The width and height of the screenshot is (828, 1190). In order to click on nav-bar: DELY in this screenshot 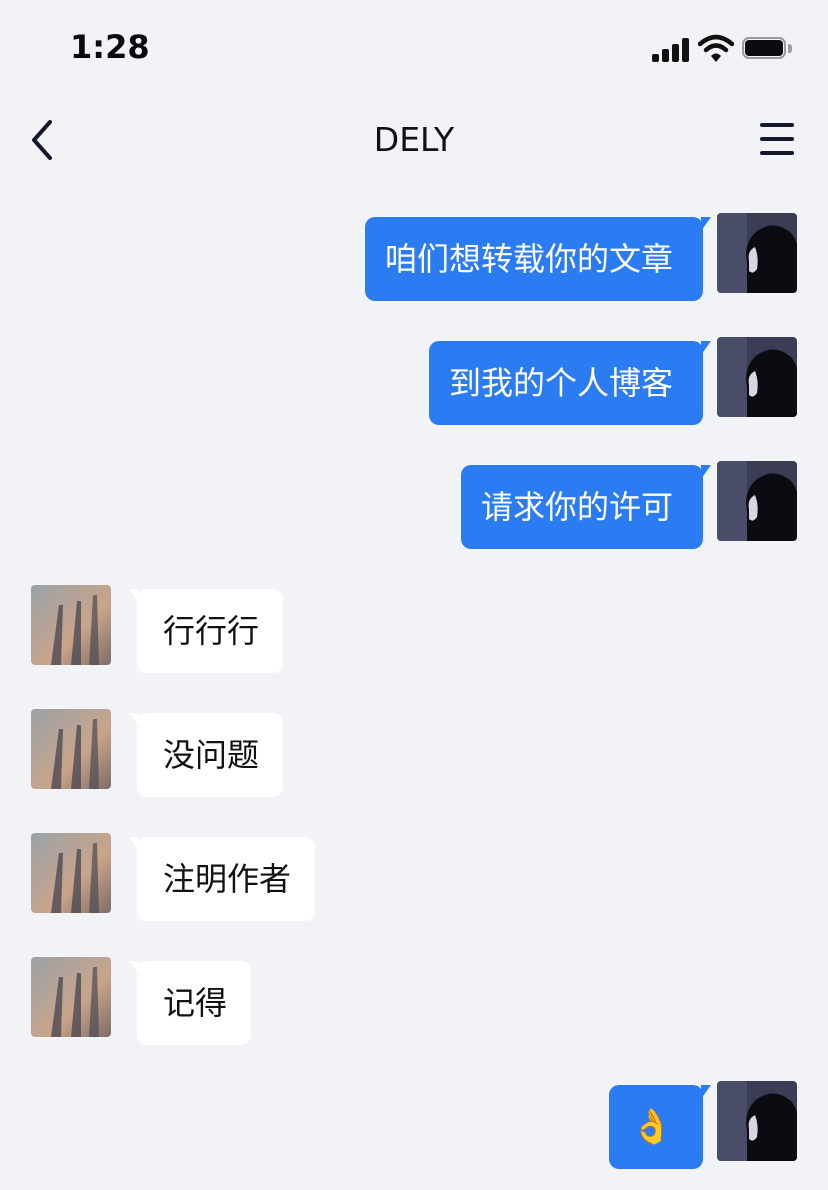, I will do `click(414, 140)`.